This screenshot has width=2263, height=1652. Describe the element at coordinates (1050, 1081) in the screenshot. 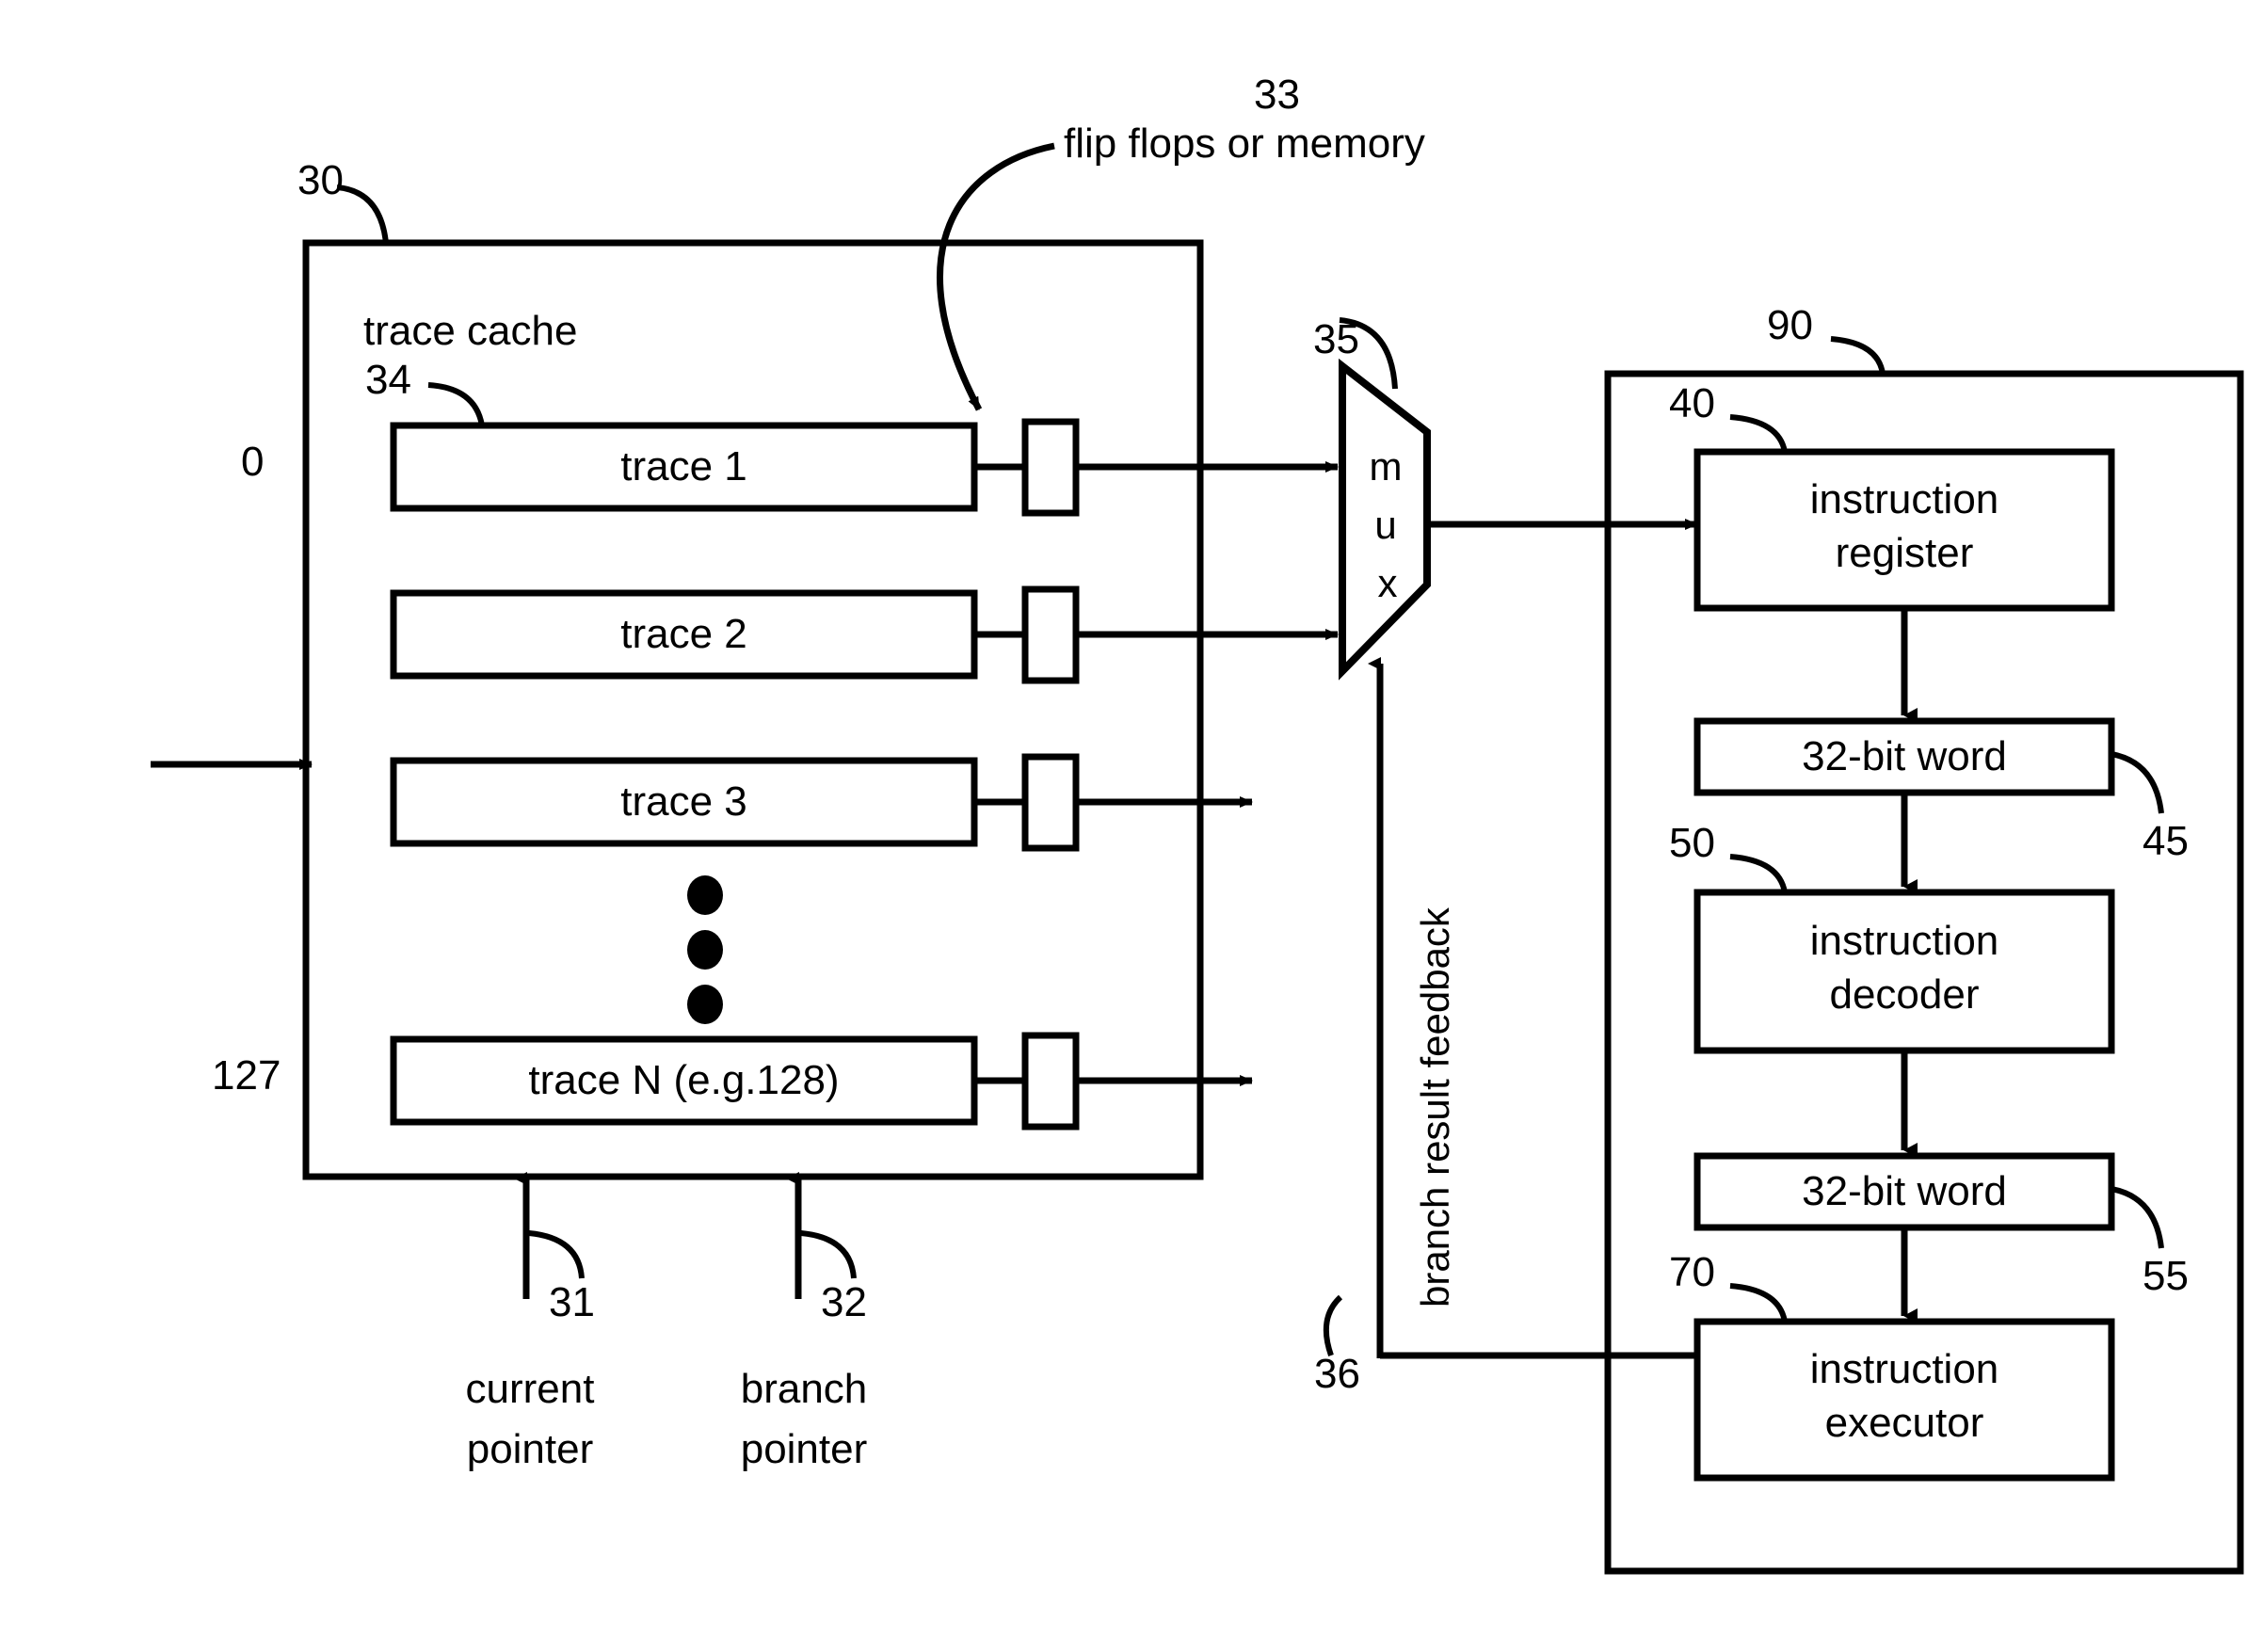

I see `flip-flop-box-n` at that location.